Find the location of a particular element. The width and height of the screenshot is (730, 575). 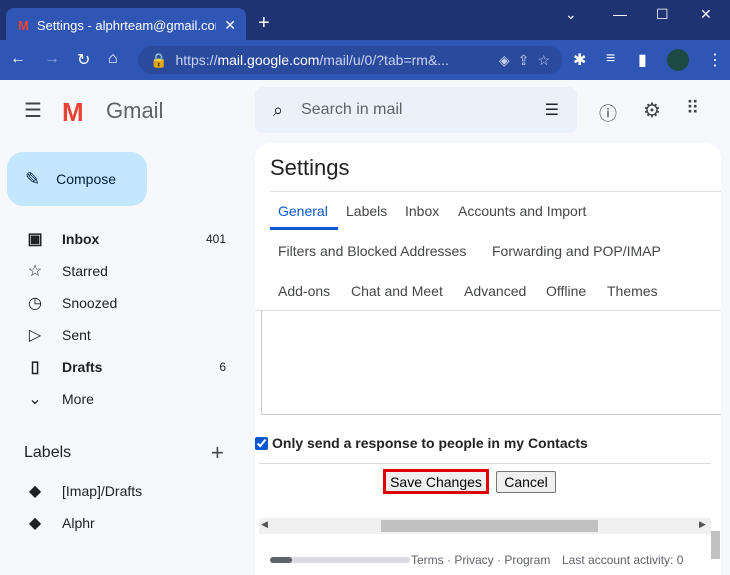

nav-sent: ▷ Sent is located at coordinates (120, 335).